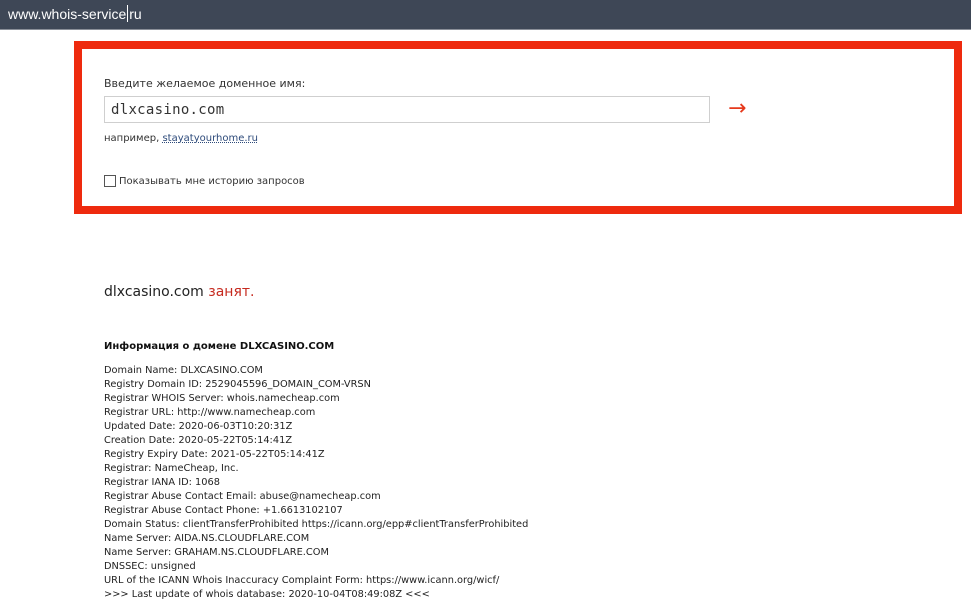  Describe the element at coordinates (231, 292) in the screenshot. I see `taken-status: занят.` at that location.